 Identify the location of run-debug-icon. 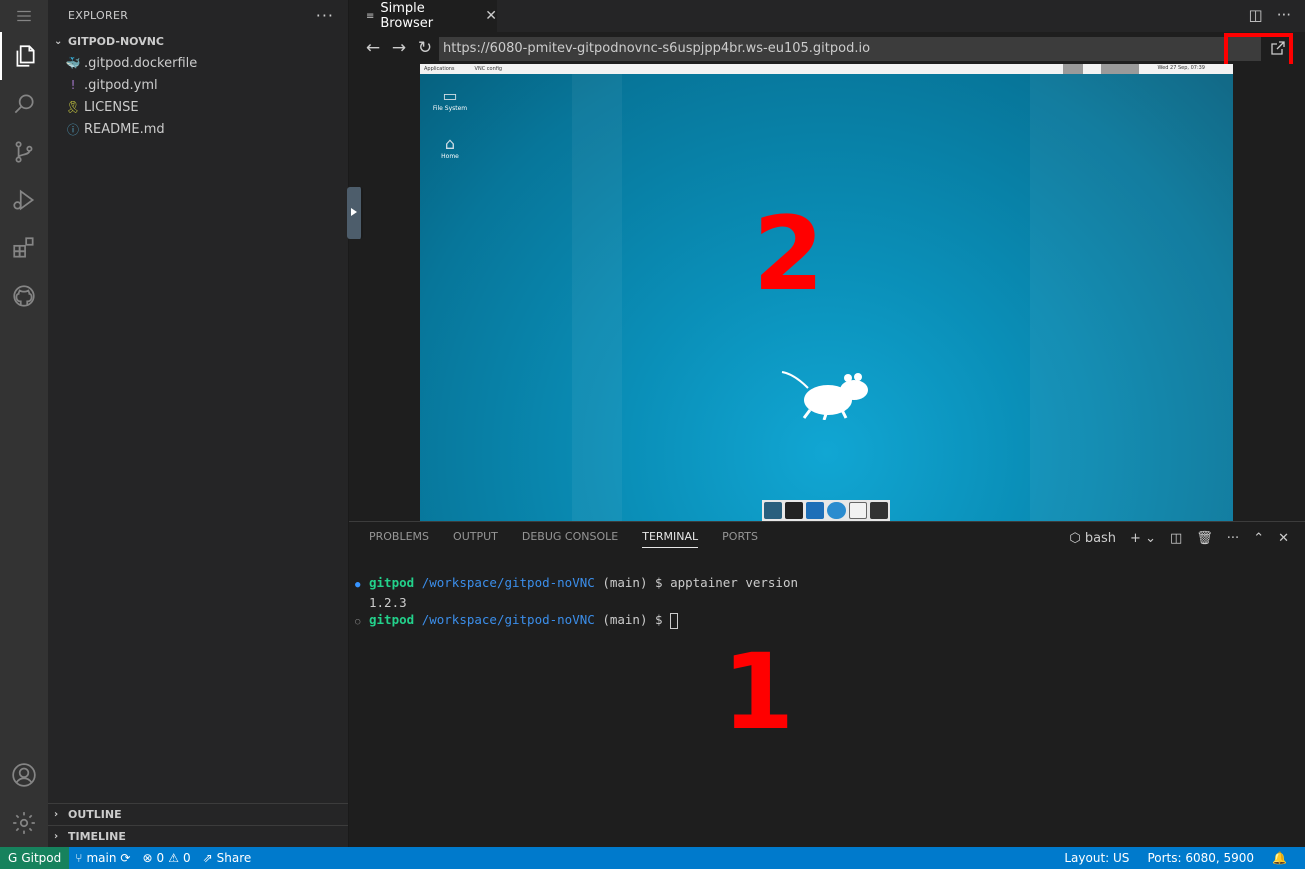
(24, 200).